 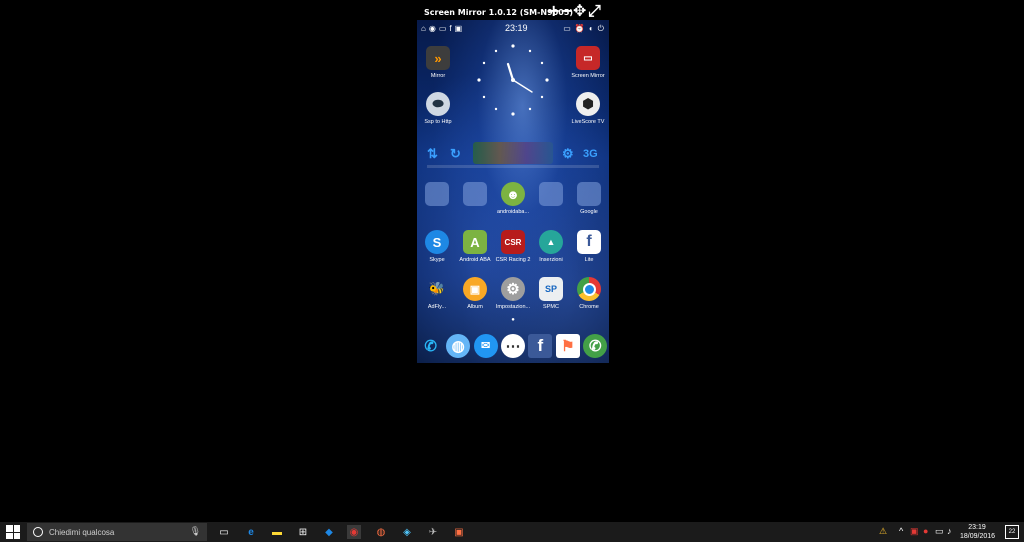 What do you see at coordinates (588, 58) in the screenshot?
I see `cast-icon: ▭` at bounding box center [588, 58].